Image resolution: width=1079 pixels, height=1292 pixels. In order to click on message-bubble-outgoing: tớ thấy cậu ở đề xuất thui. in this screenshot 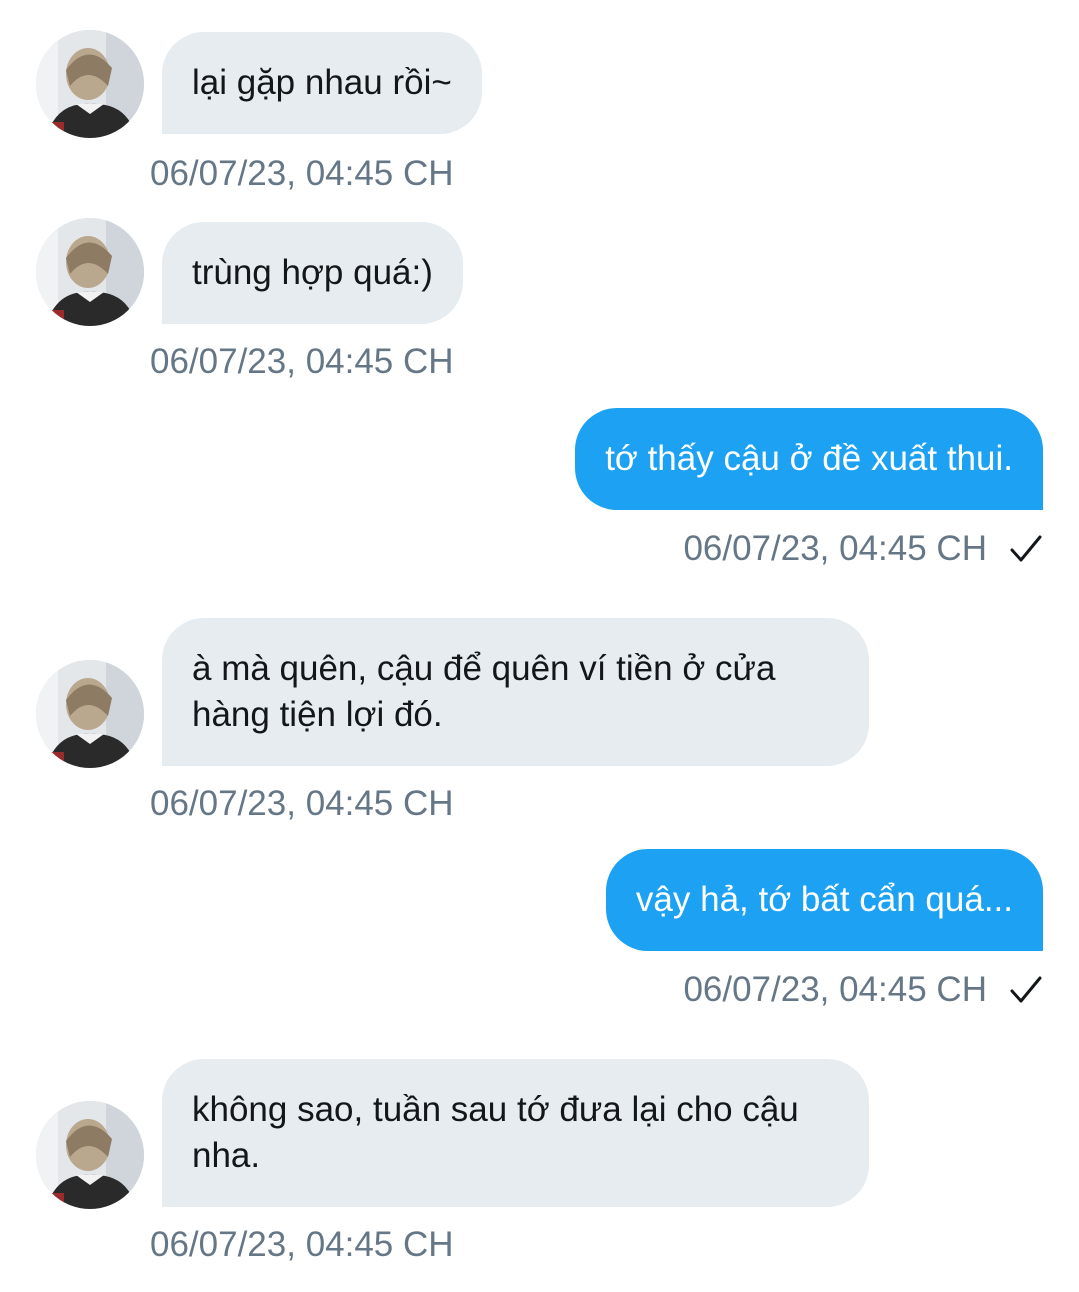, I will do `click(809, 459)`.